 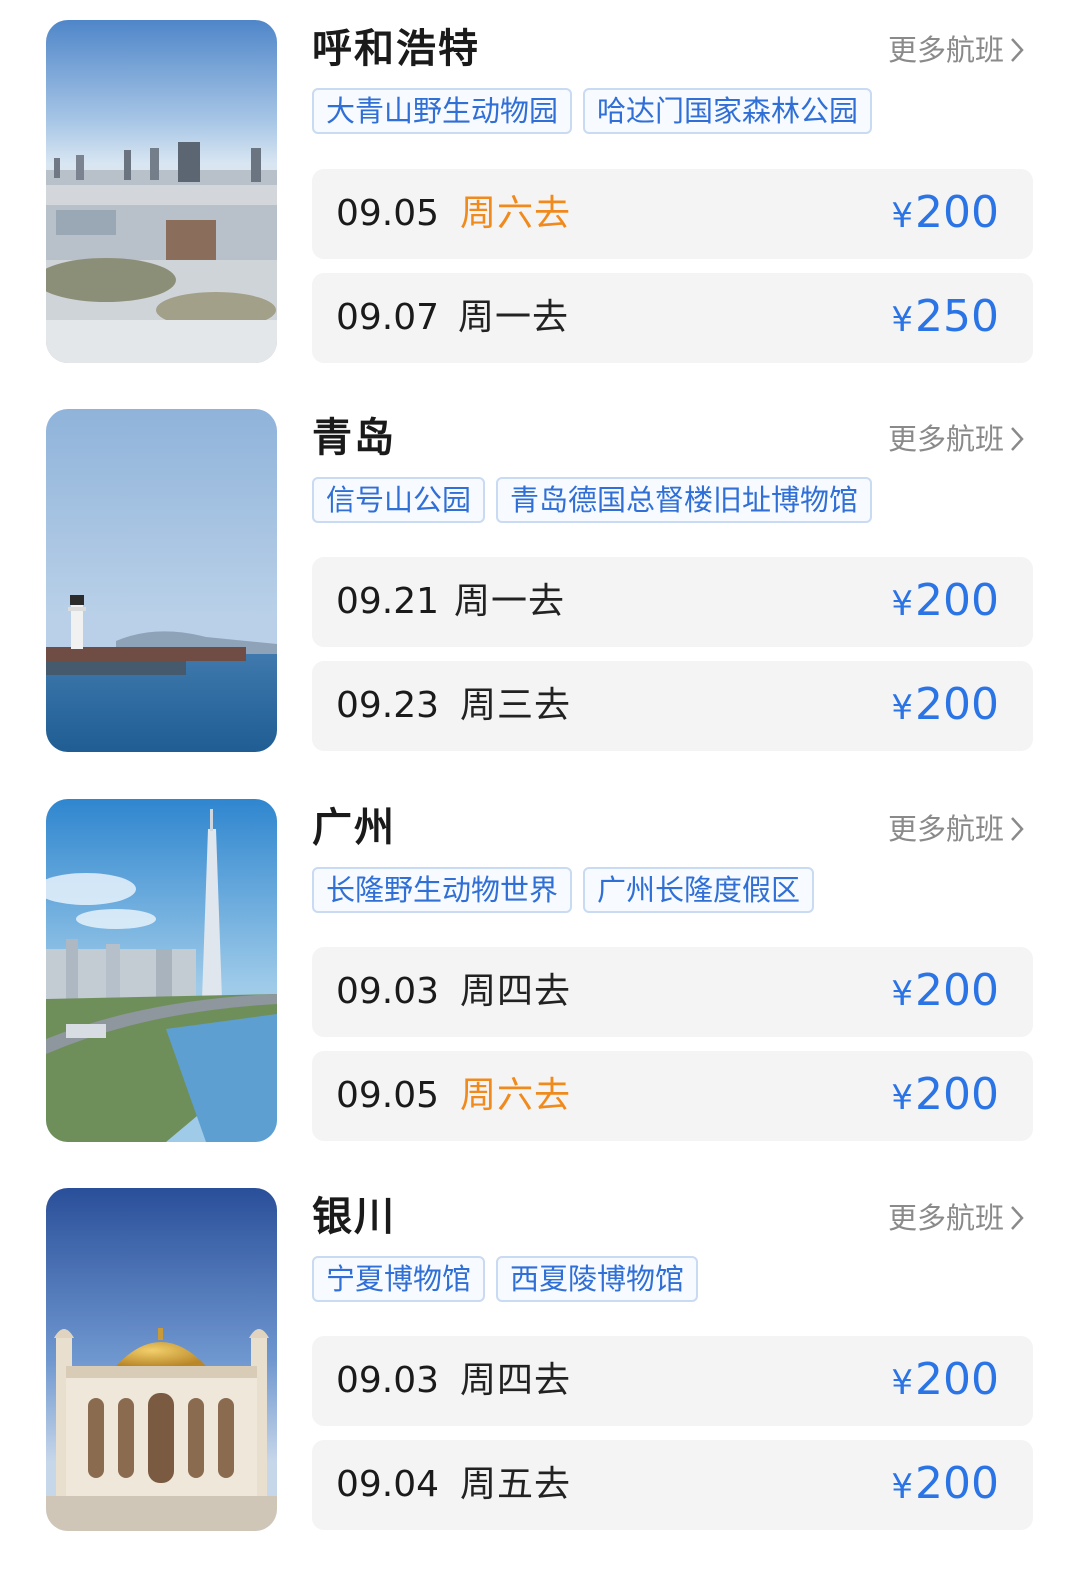 I want to click on canton-tower-image, so click(x=161, y=970).